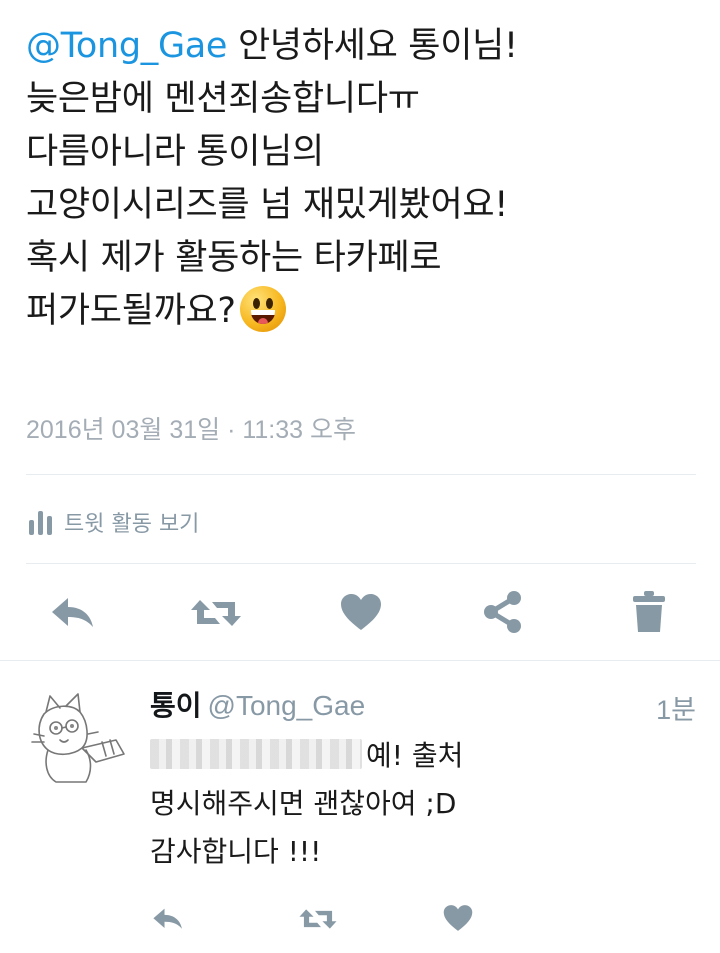 The image size is (720, 953). I want to click on blurred-mention, so click(256, 754).